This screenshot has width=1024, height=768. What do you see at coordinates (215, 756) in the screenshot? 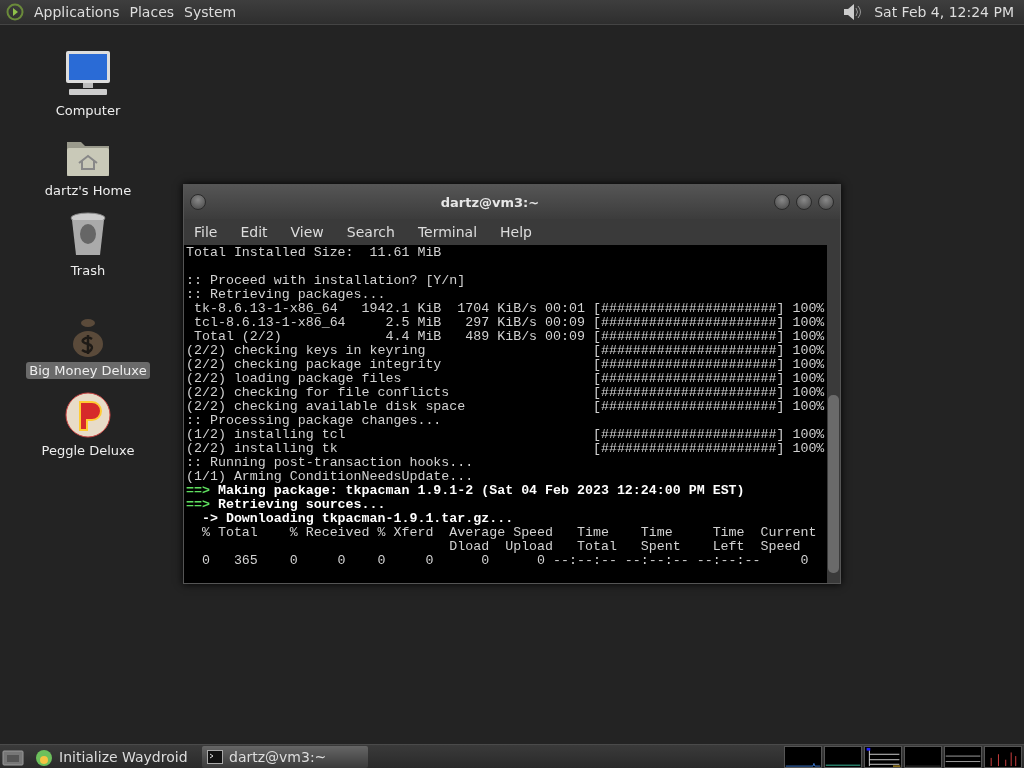
I see `terminal-icon` at bounding box center [215, 756].